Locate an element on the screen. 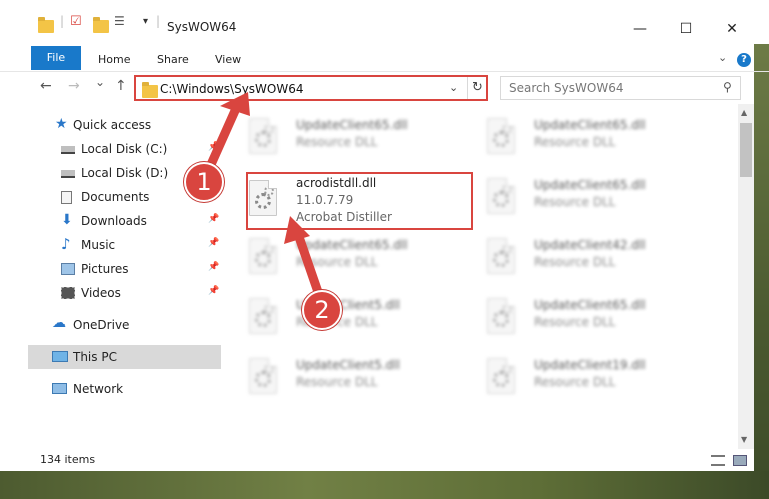  arrow-to-file is located at coordinates (308, 263).